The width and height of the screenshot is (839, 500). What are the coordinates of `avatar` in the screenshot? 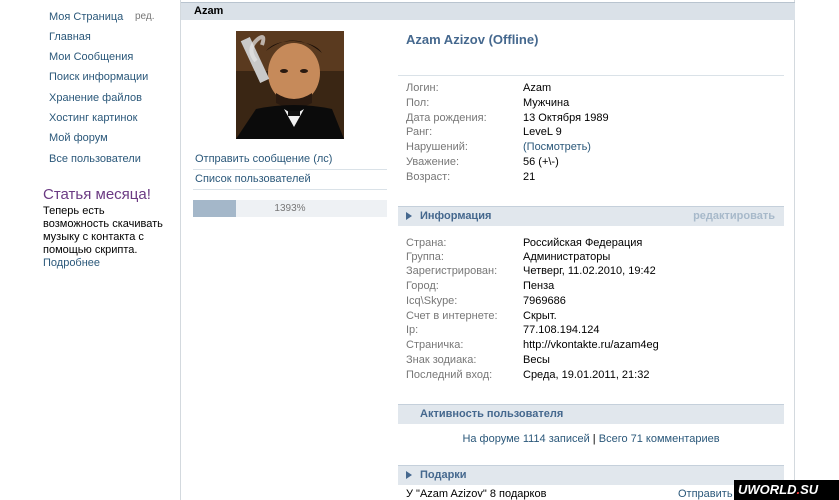 It's located at (290, 85).